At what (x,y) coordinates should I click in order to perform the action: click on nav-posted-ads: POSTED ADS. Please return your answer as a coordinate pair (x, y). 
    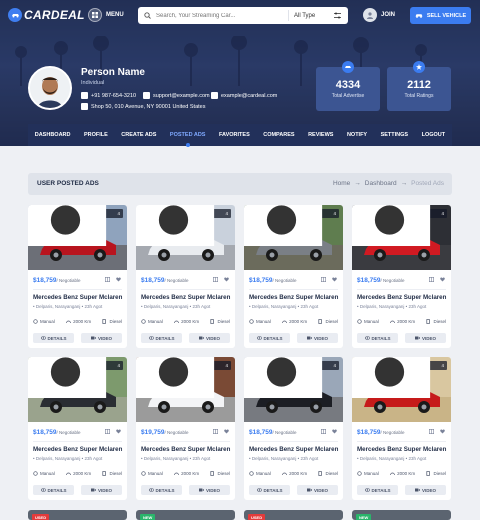
    Looking at the image, I should click on (187, 135).